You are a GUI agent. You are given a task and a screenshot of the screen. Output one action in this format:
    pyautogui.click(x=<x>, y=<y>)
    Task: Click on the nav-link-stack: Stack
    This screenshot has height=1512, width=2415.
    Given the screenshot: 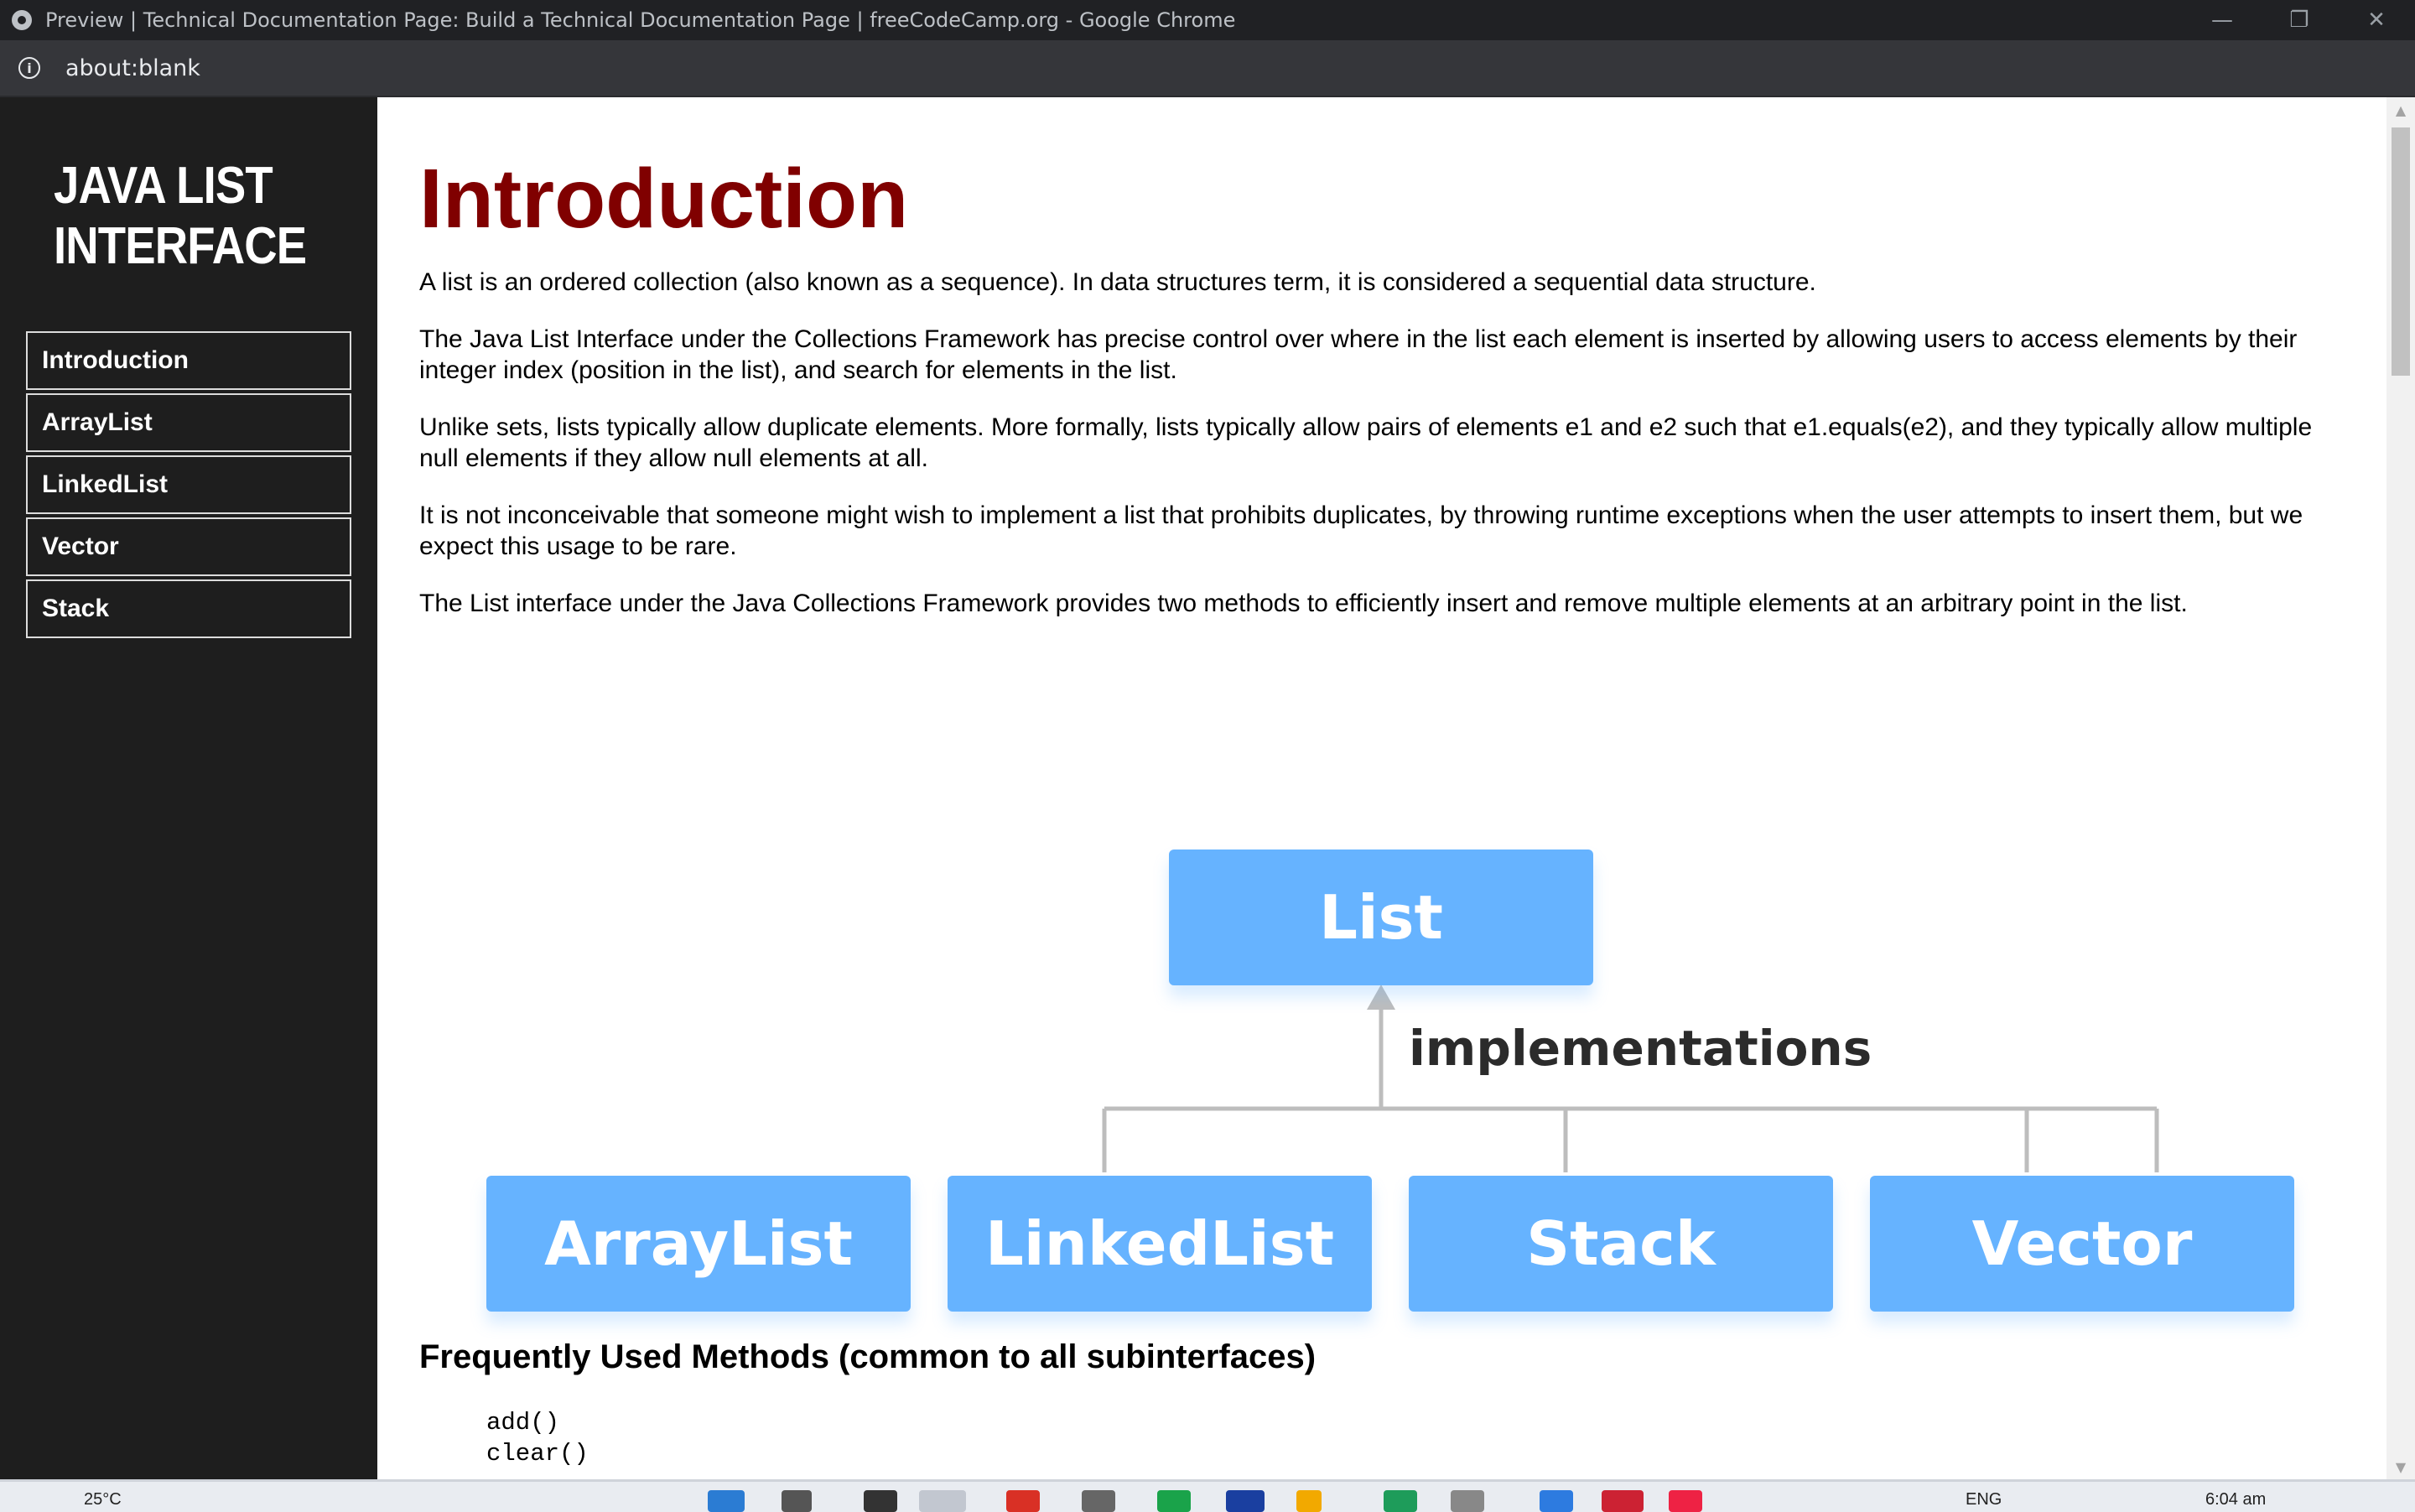 What is the action you would take?
    pyautogui.click(x=188, y=608)
    